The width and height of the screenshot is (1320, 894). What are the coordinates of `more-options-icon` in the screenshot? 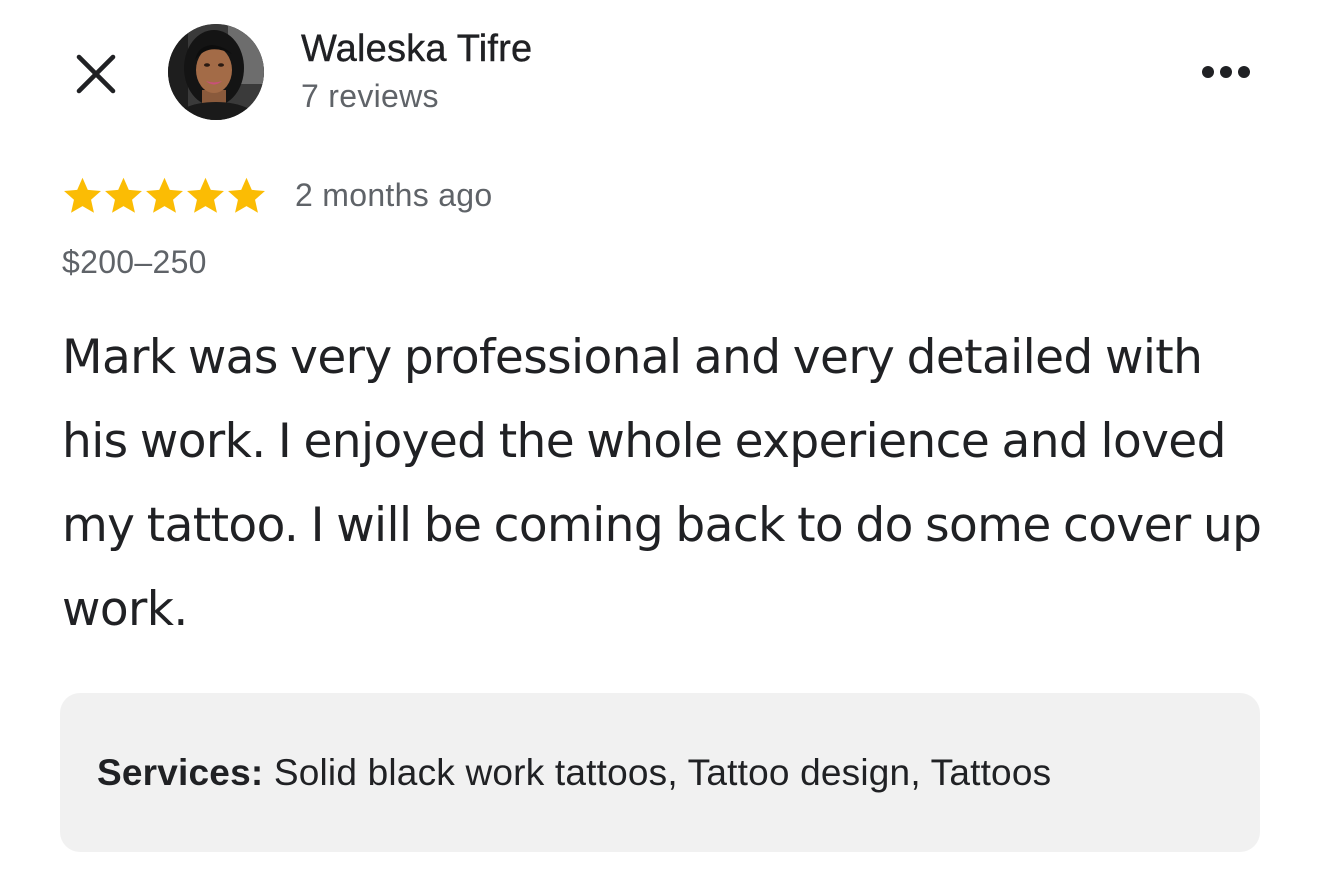 It's located at (1226, 72).